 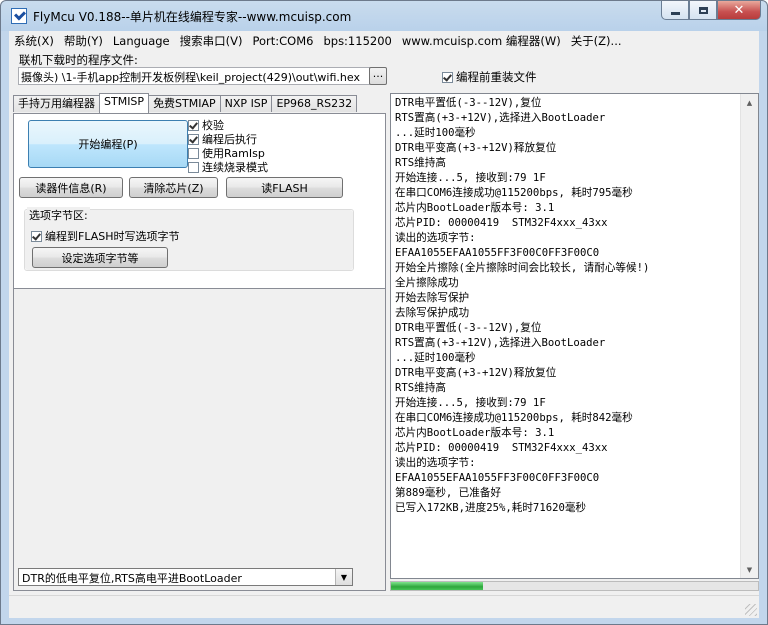 What do you see at coordinates (282, 41) in the screenshot?
I see `menu-port: Port:COM6` at bounding box center [282, 41].